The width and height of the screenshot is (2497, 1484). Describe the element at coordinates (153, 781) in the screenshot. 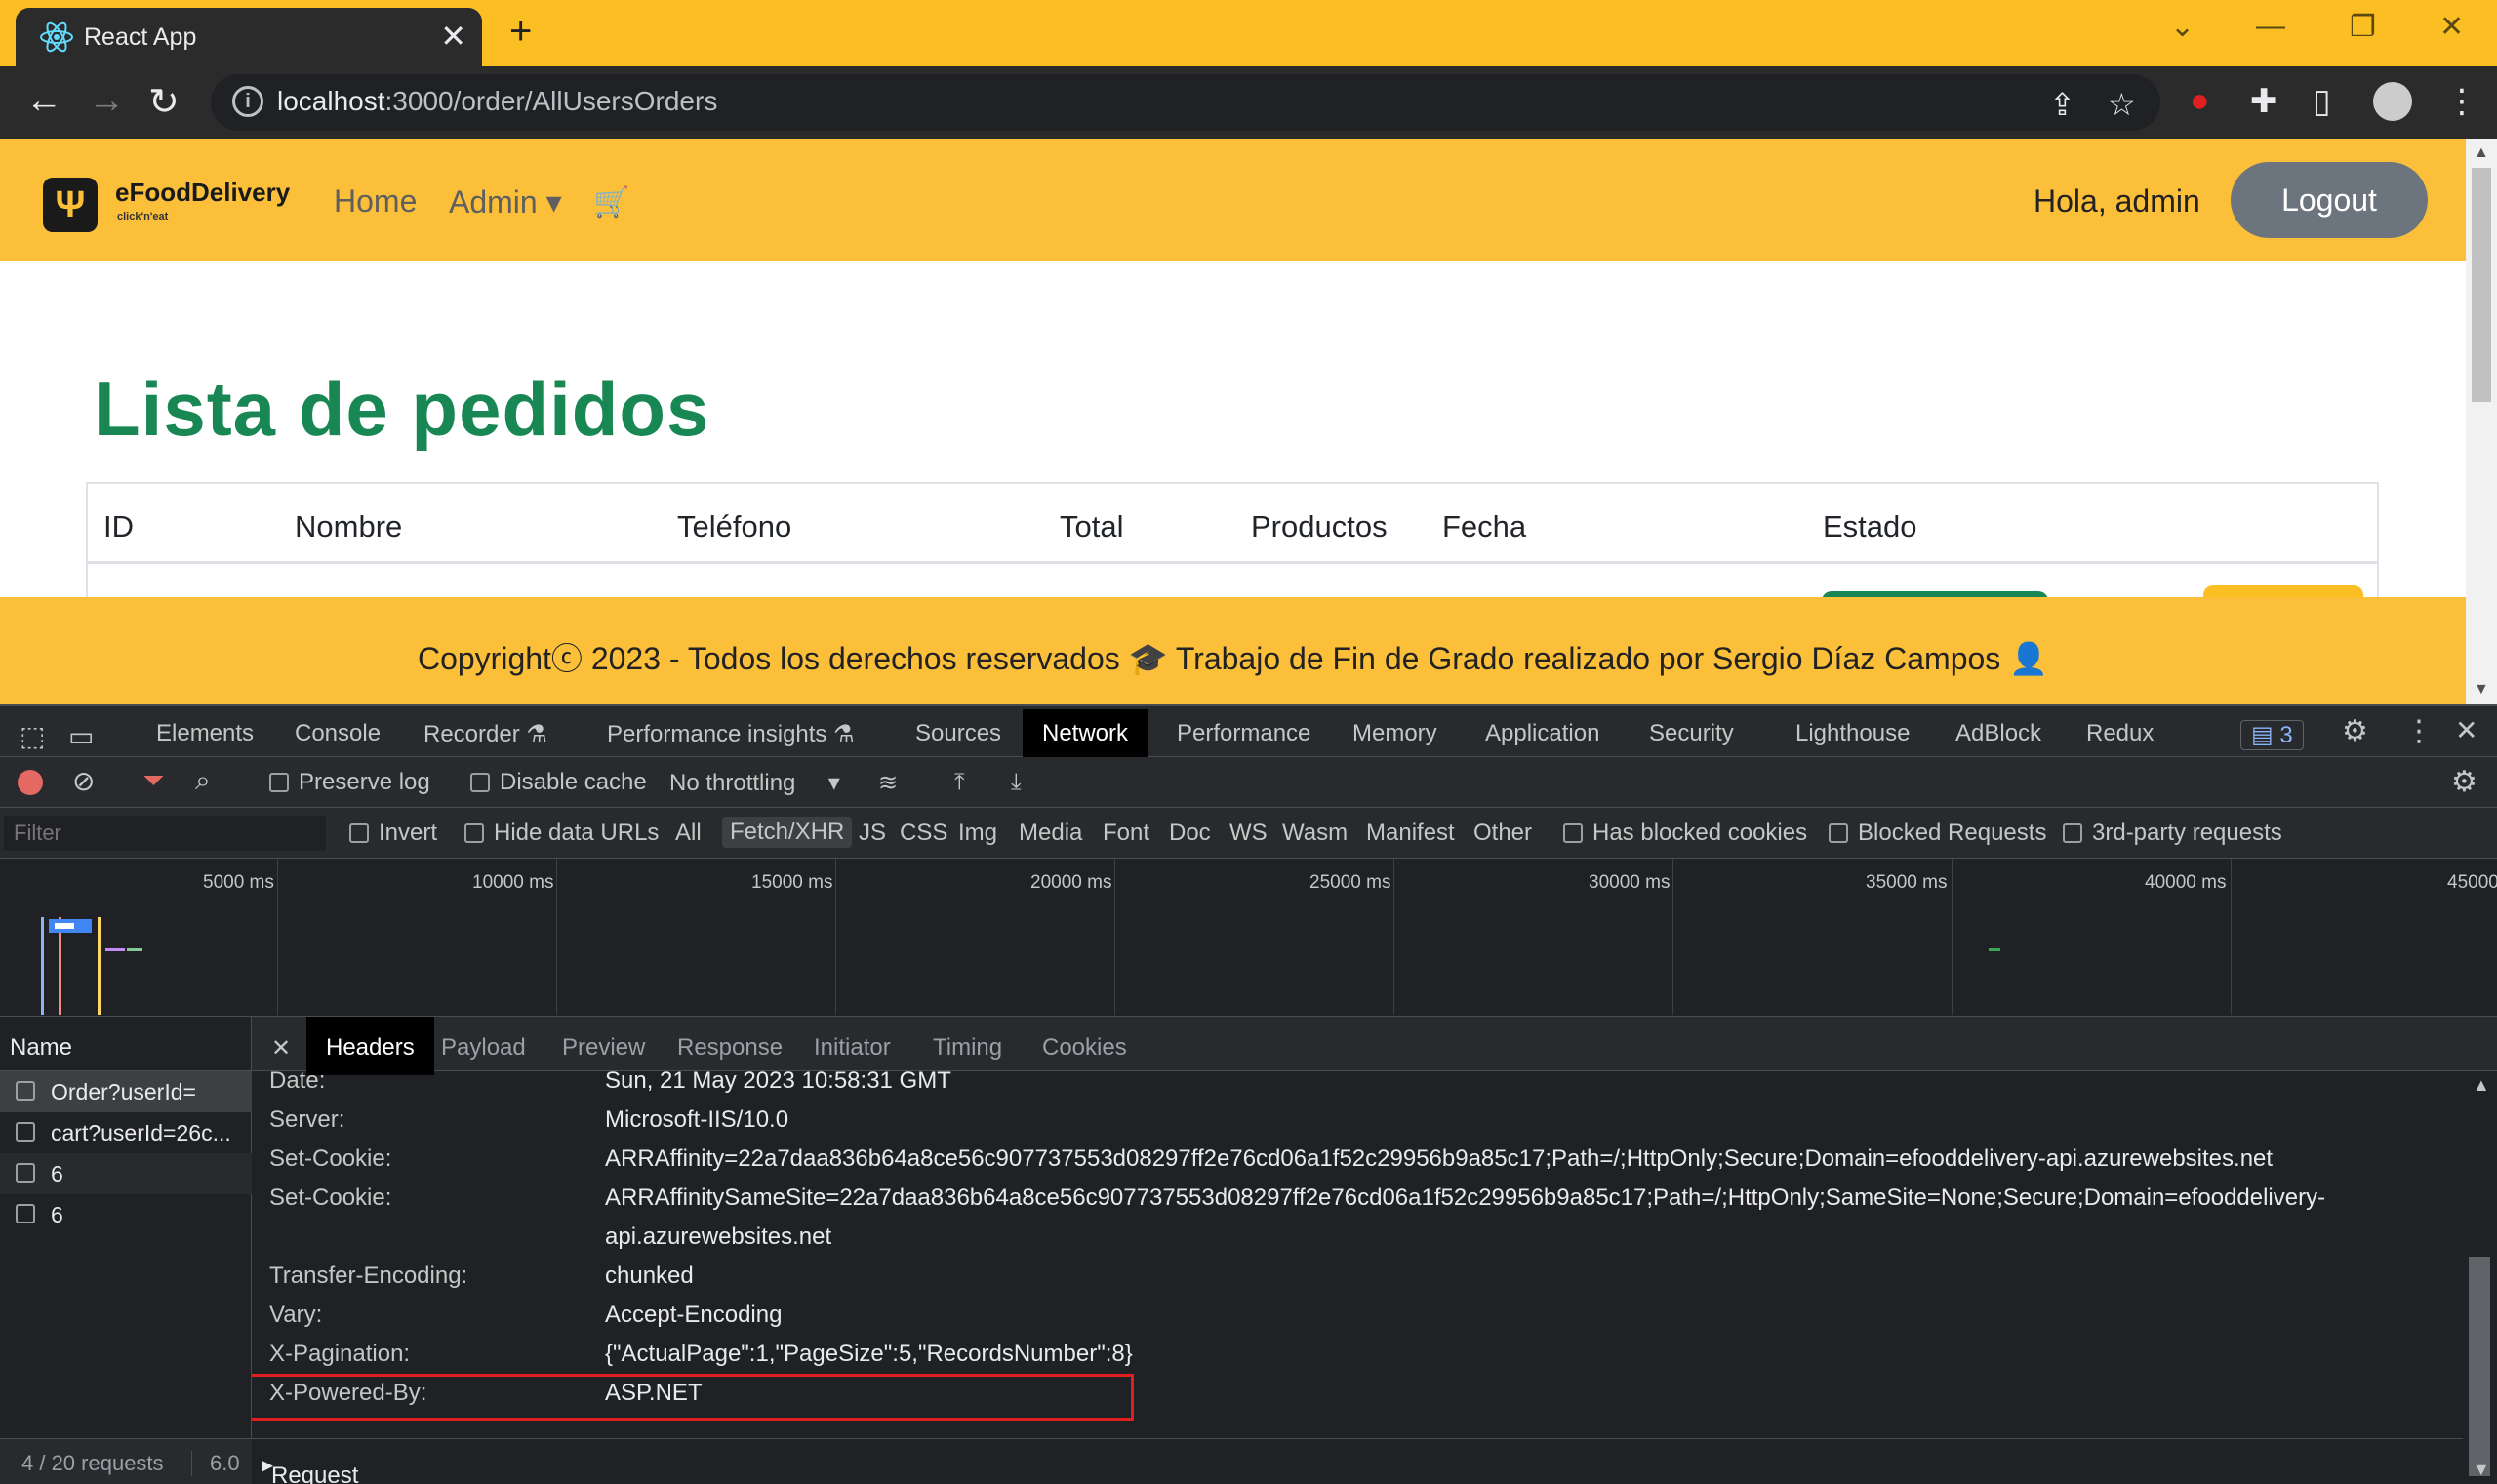

I see `filter-funnel-icon: ⏷` at that location.